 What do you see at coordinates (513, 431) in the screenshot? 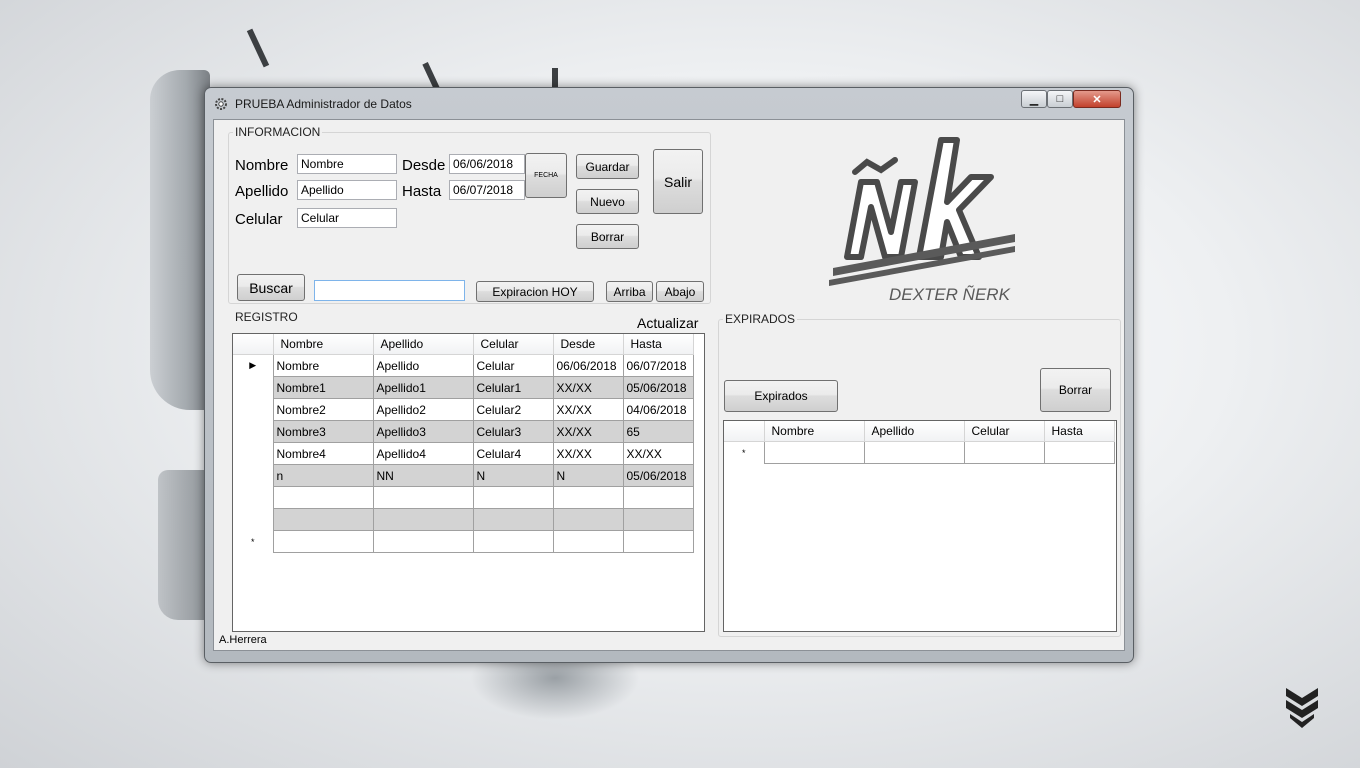
I see `table-cell: Celular3` at bounding box center [513, 431].